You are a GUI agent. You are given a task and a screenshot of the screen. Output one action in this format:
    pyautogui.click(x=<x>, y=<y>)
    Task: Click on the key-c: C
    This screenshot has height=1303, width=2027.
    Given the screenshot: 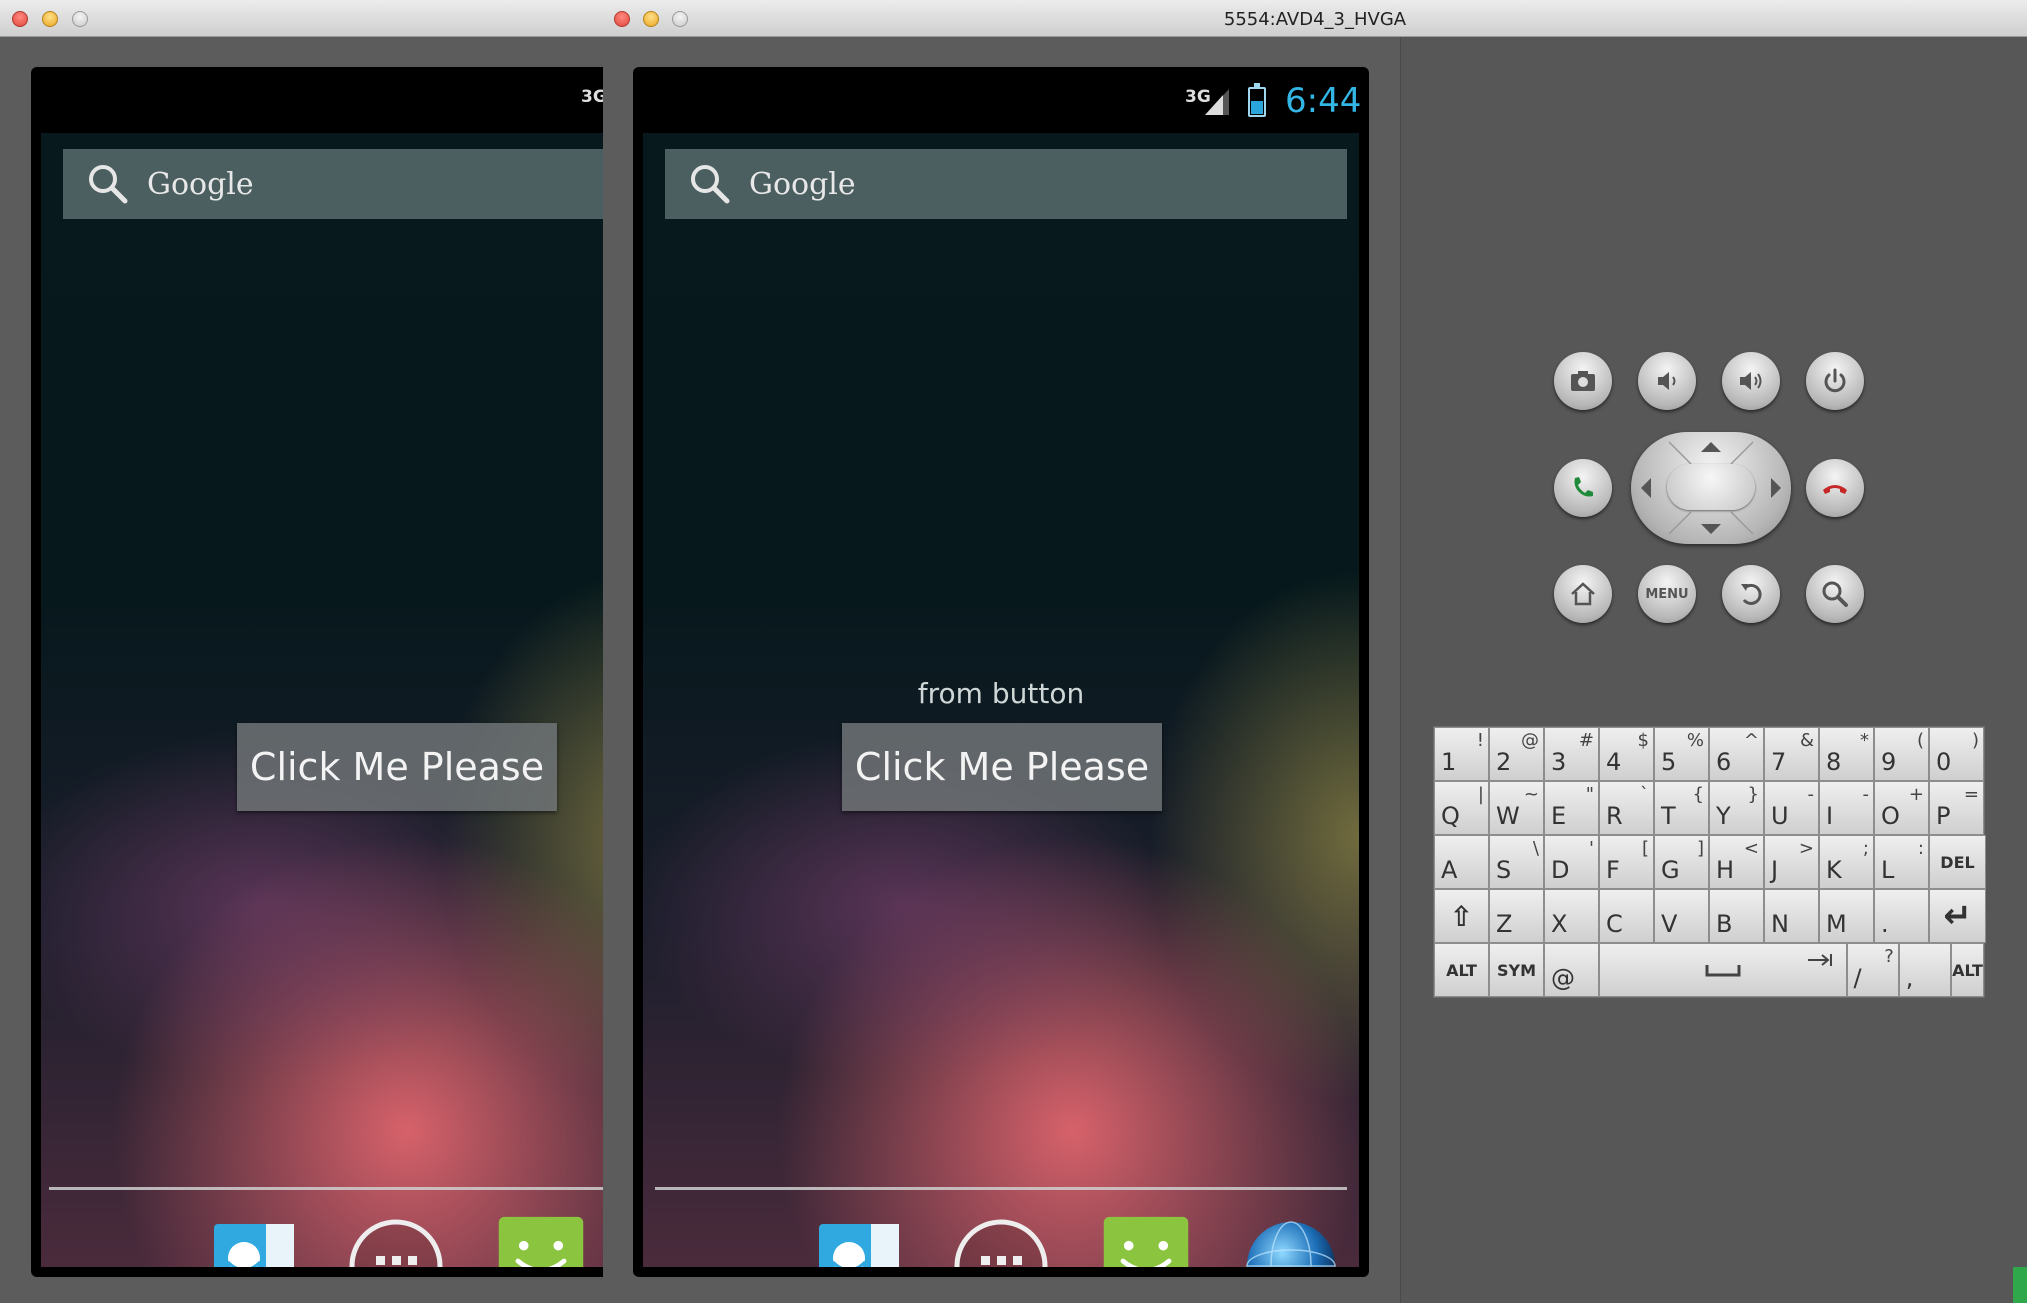 What is the action you would take?
    pyautogui.click(x=1626, y=916)
    